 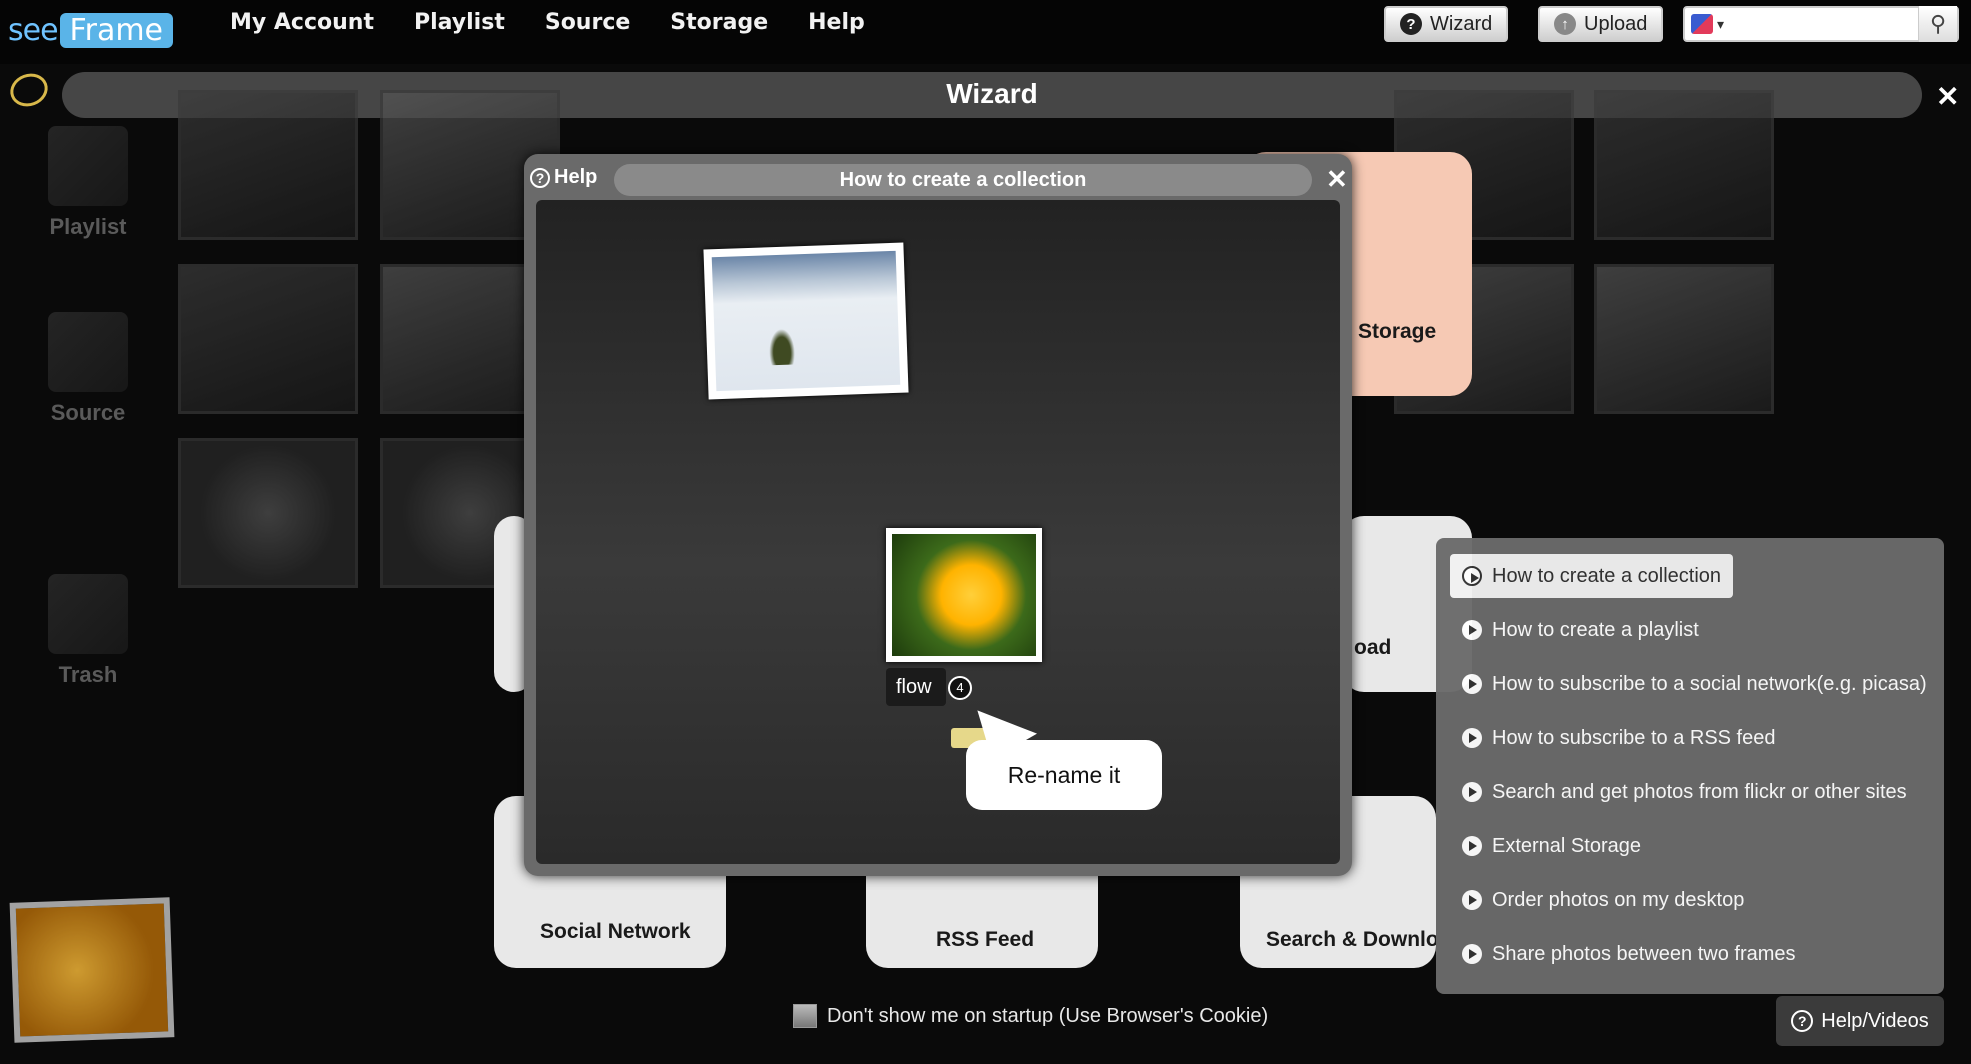 What do you see at coordinates (587, 22) in the screenshot?
I see `menu-source: Source` at bounding box center [587, 22].